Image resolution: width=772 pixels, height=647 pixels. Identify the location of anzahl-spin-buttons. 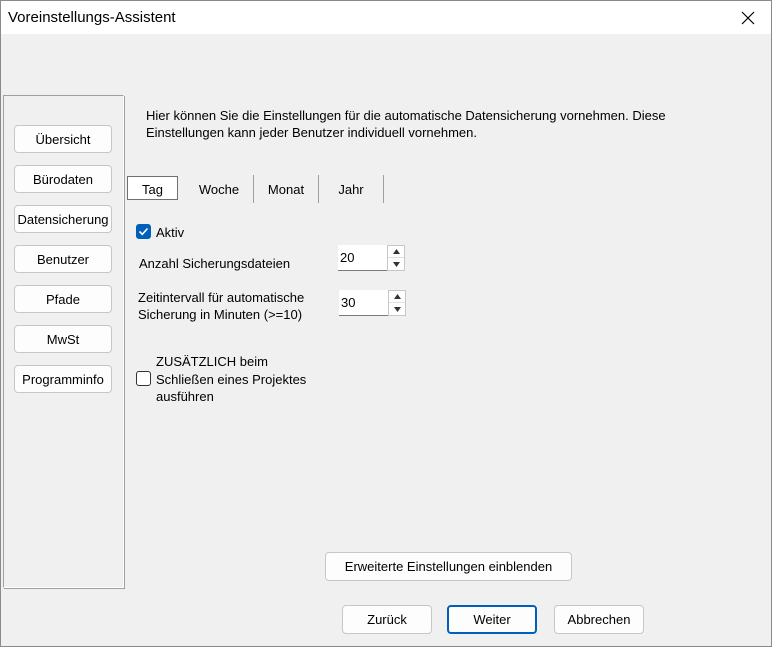
(396, 258).